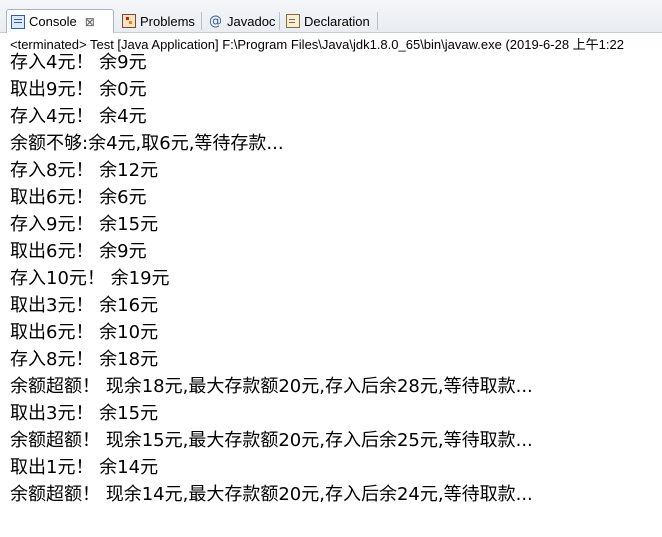 This screenshot has width=662, height=537. Describe the element at coordinates (84, 170) in the screenshot. I see `console-output-line: 存入8元！ 余12元` at that location.